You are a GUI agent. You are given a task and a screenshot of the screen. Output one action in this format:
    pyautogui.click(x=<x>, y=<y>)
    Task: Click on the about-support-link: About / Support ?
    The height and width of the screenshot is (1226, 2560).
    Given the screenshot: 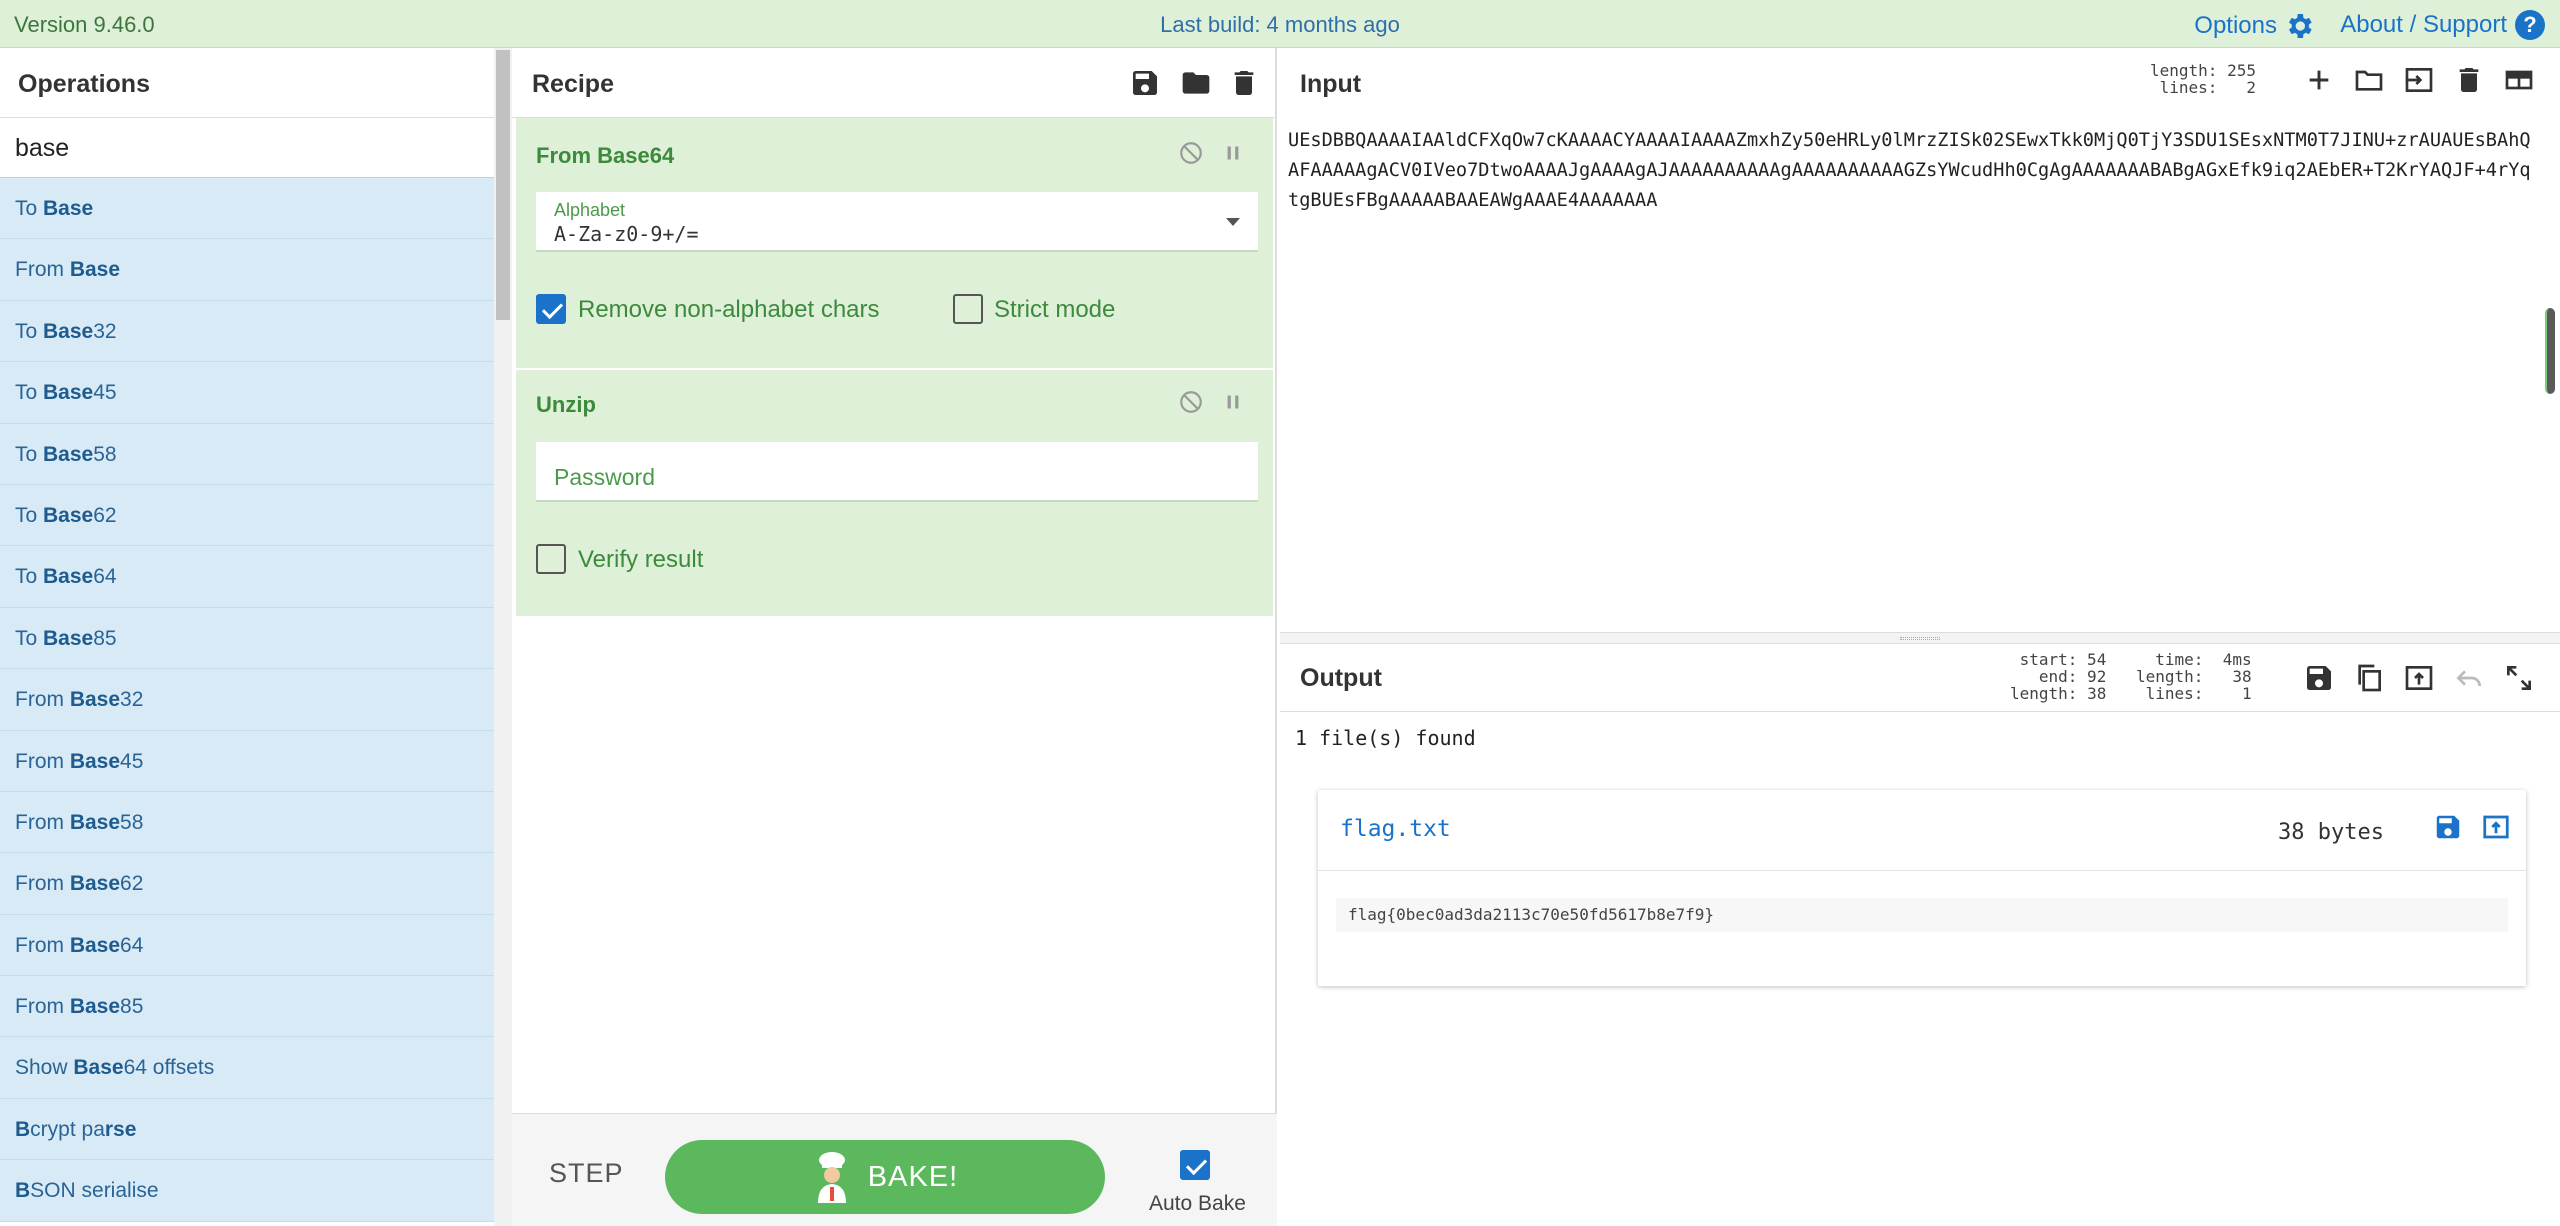 What is the action you would take?
    pyautogui.click(x=2442, y=25)
    